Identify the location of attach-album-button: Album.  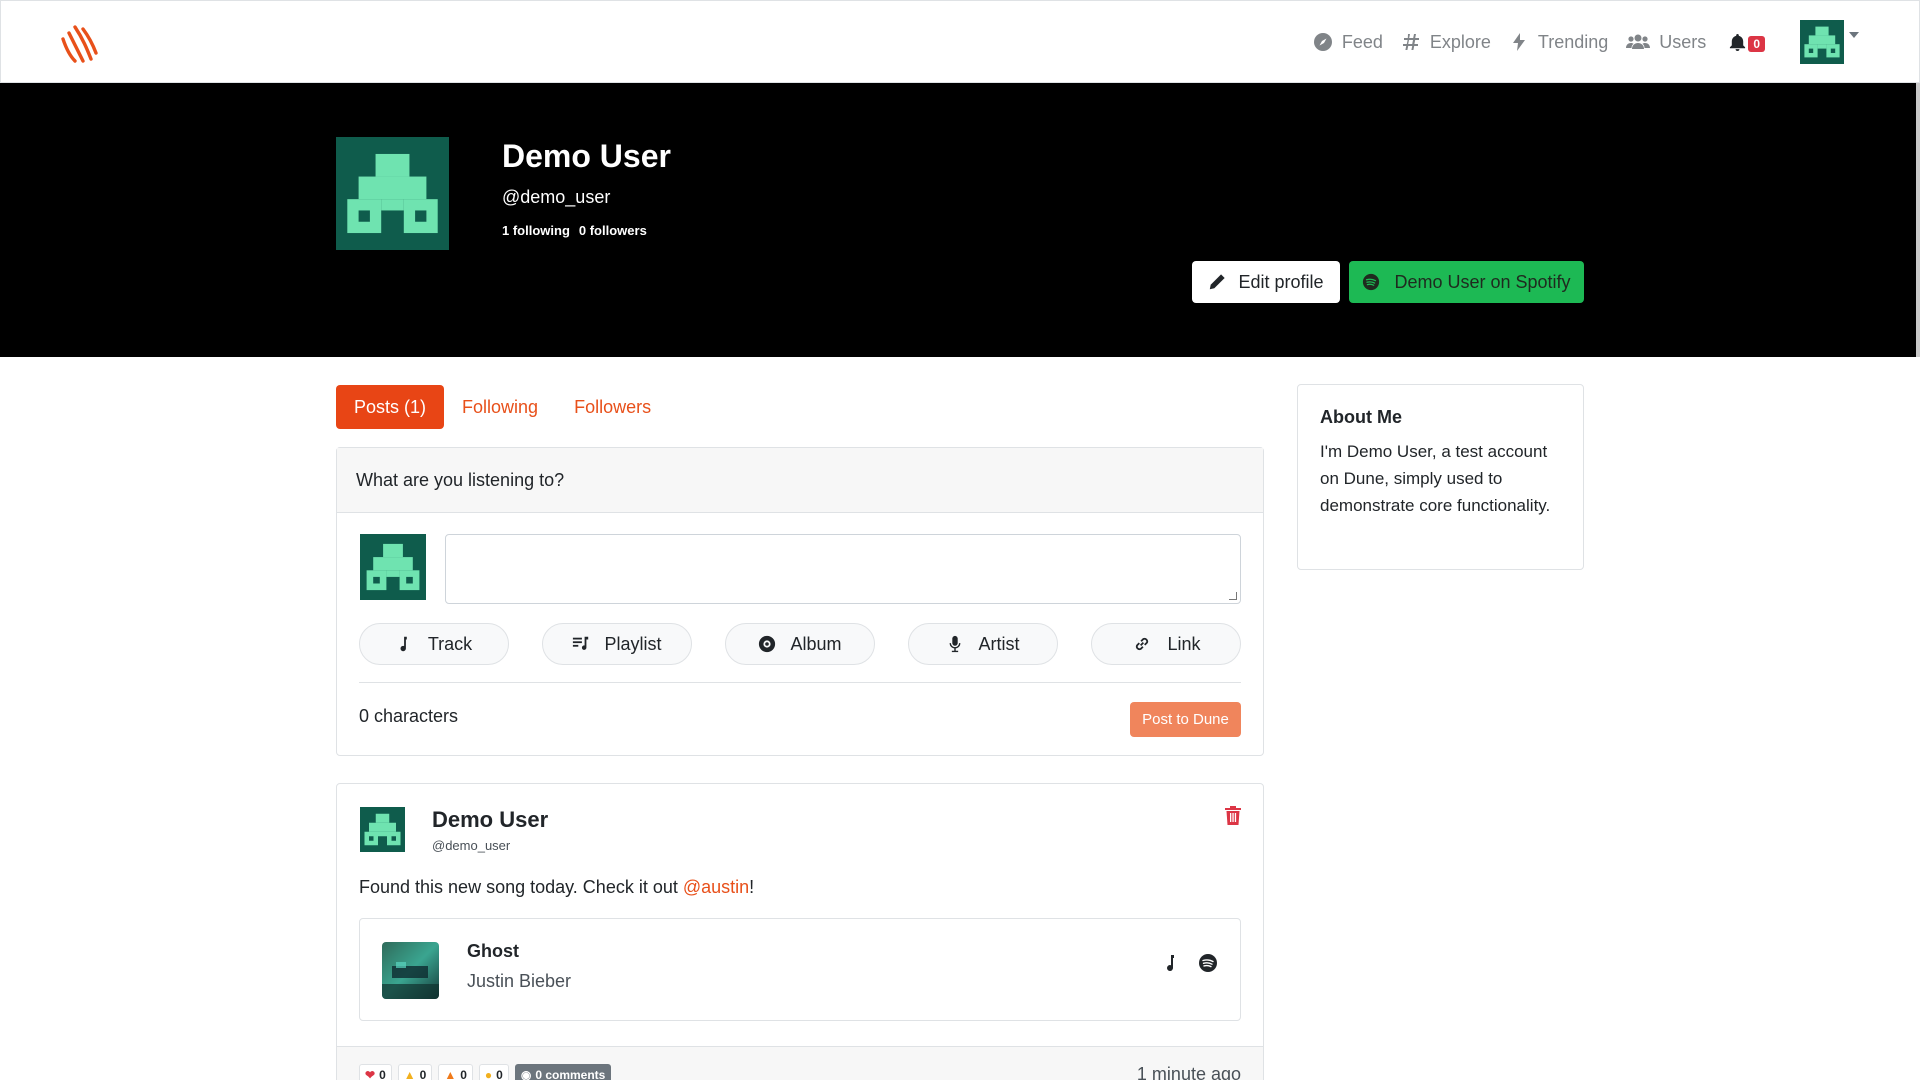
(800, 644).